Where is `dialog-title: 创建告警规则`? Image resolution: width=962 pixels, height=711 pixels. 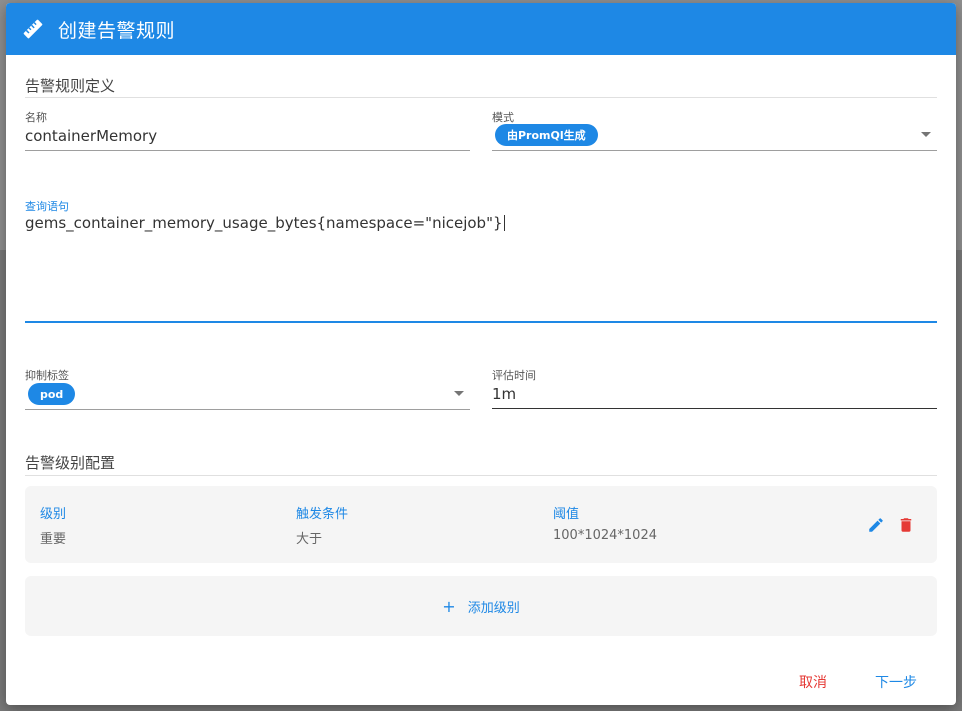 dialog-title: 创建告警规则 is located at coordinates (117, 30).